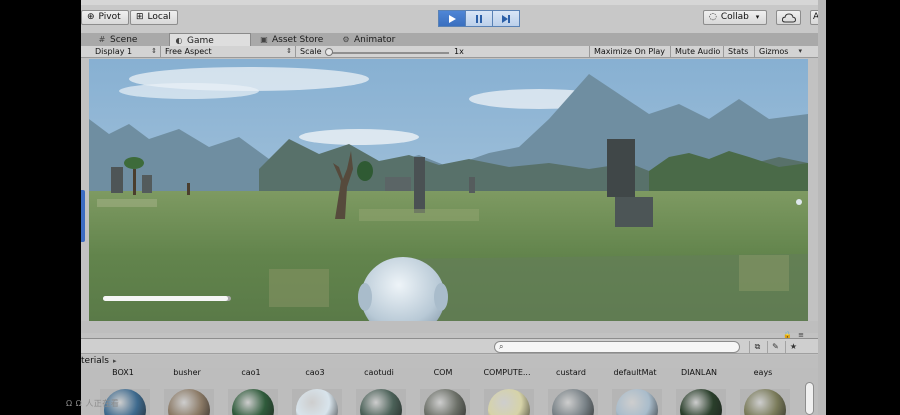 The height and width of the screenshot is (415, 900). Describe the element at coordinates (131, 39) in the screenshot. I see `tab-scene: # Scene` at that location.